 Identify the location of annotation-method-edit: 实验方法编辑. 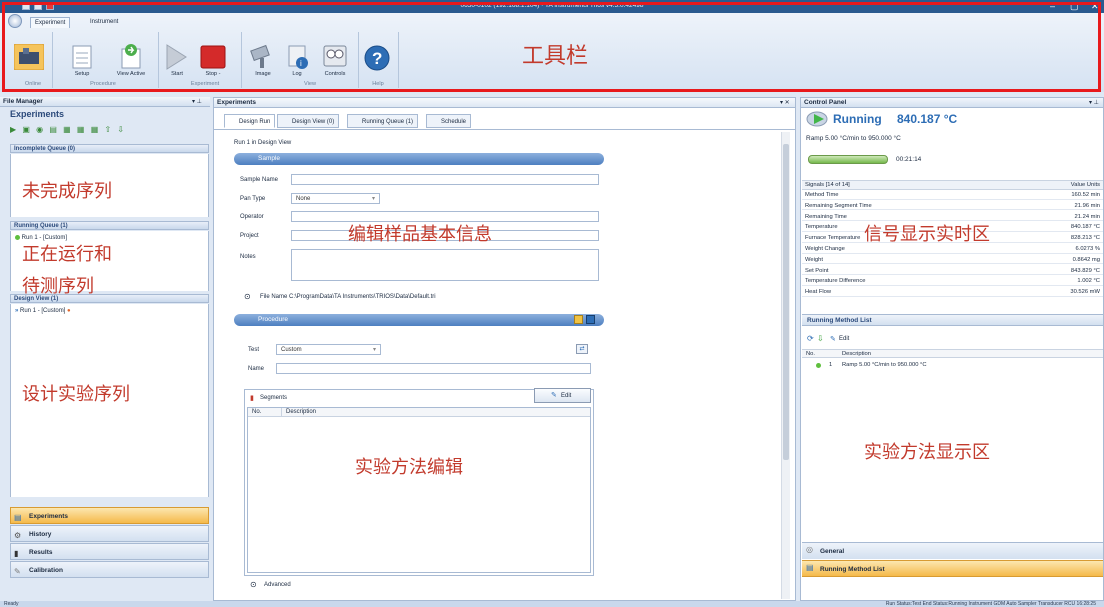
(409, 467).